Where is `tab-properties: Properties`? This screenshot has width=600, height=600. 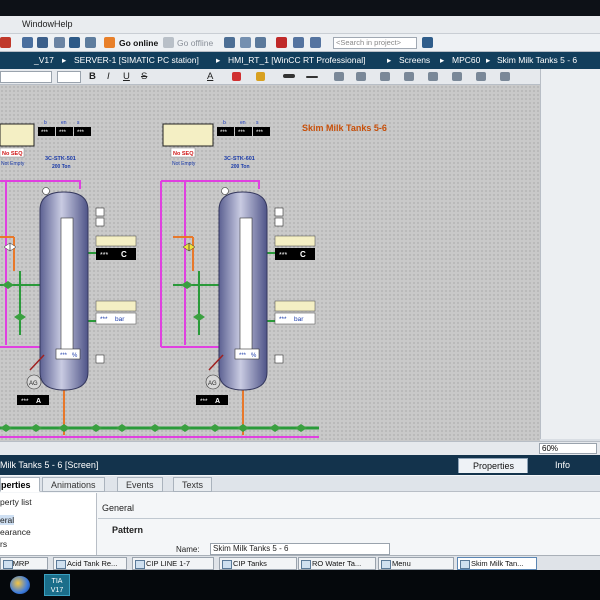
tab-properties: Properties is located at coordinates (493, 465).